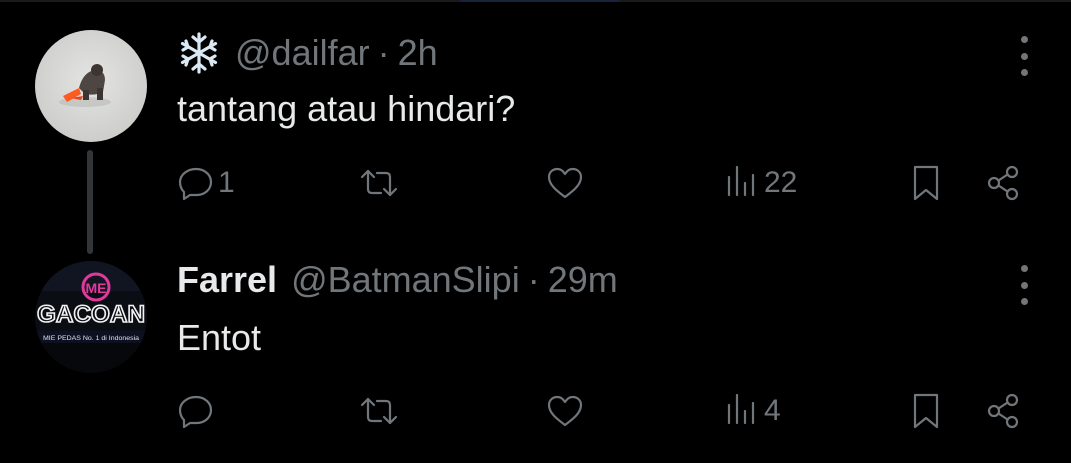  Describe the element at coordinates (227, 280) in the screenshot. I see `author-name: Farrel` at that location.